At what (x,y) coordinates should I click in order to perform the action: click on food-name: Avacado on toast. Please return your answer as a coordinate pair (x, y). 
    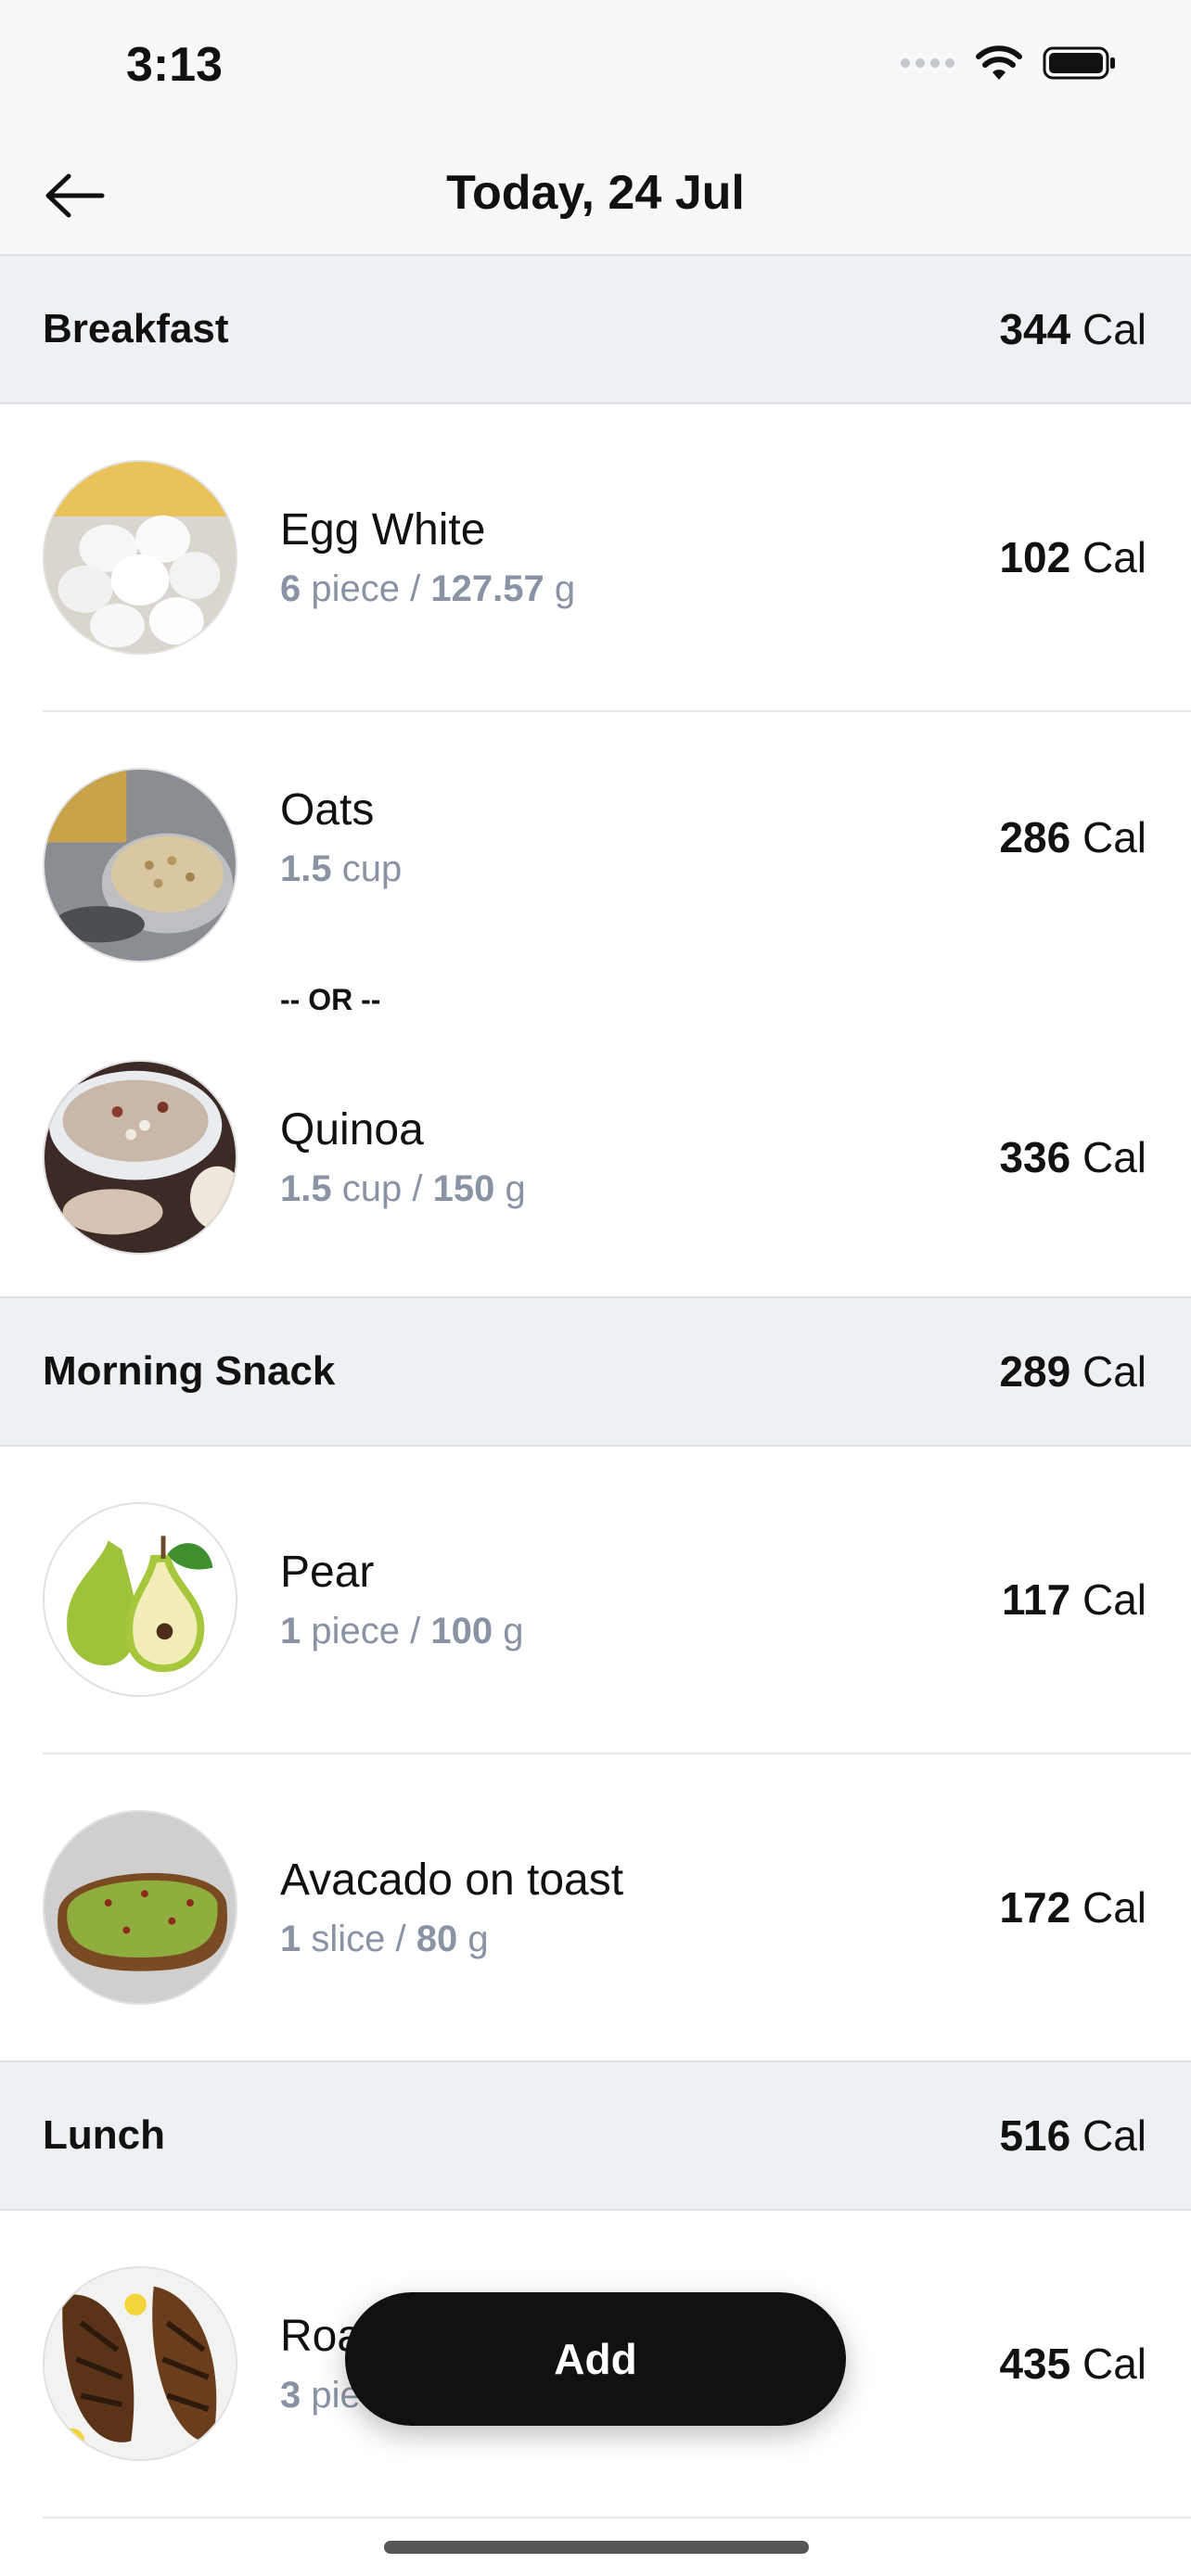
    Looking at the image, I should click on (452, 1880).